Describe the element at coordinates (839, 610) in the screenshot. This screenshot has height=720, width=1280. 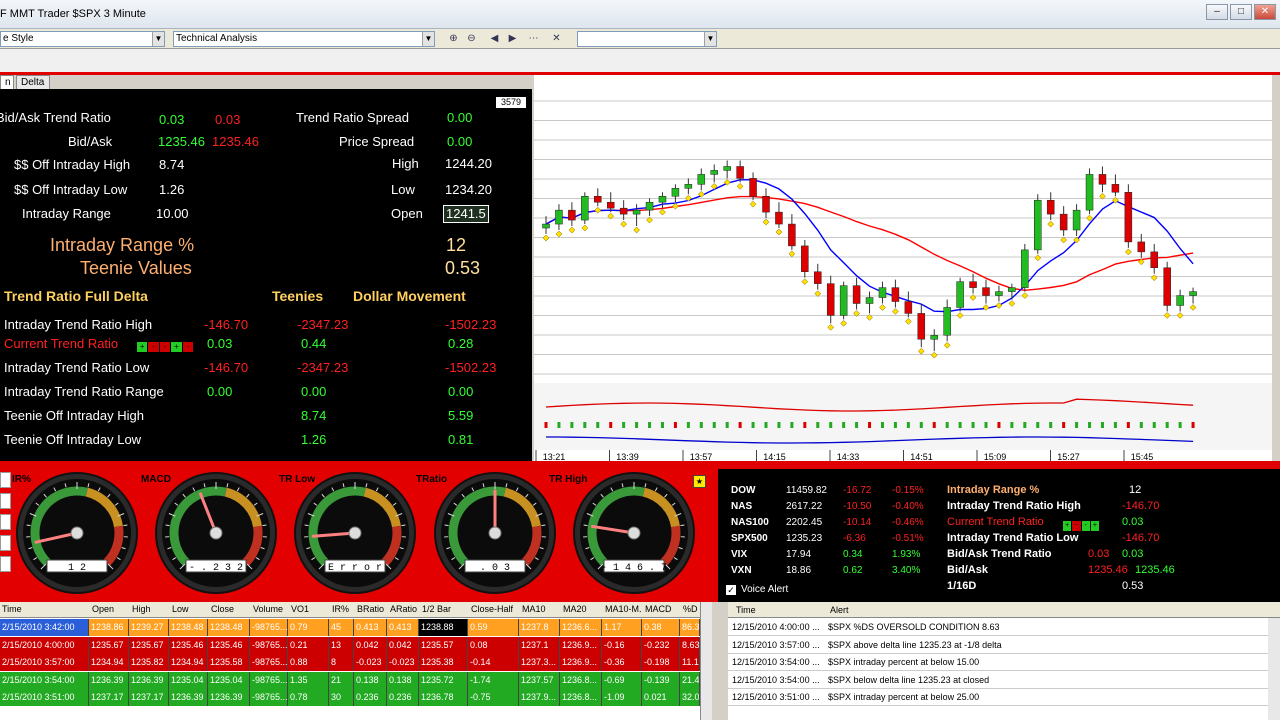
I see `alerts-header-alert: Alert` at that location.